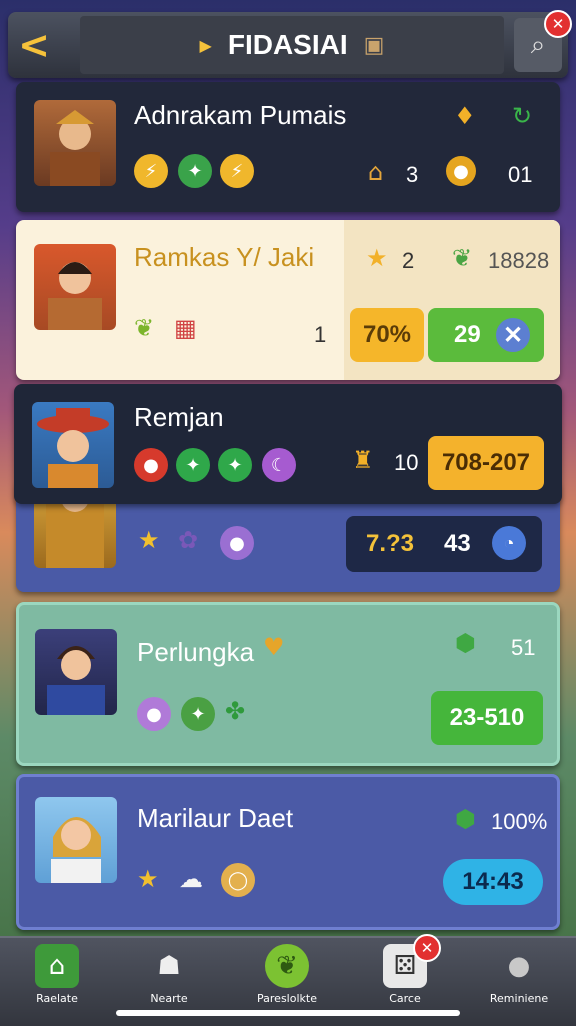 This screenshot has width=576, height=1026. Describe the element at coordinates (444, 544) in the screenshot. I see `score-panel: 7.?3 43 ◔` at that location.